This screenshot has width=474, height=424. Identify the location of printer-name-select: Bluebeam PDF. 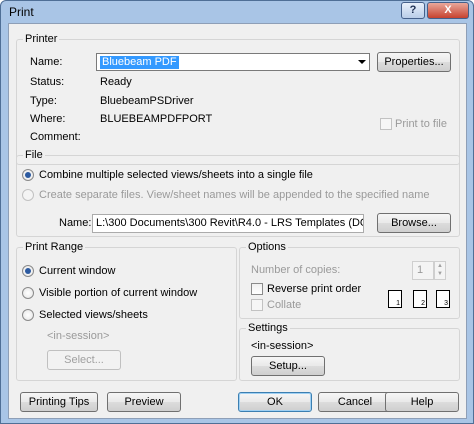
(233, 62).